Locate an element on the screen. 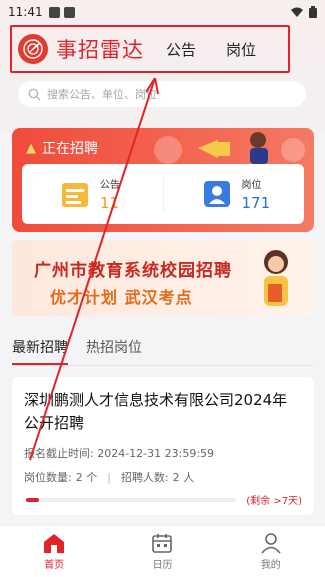  progress-track is located at coordinates (131, 499).